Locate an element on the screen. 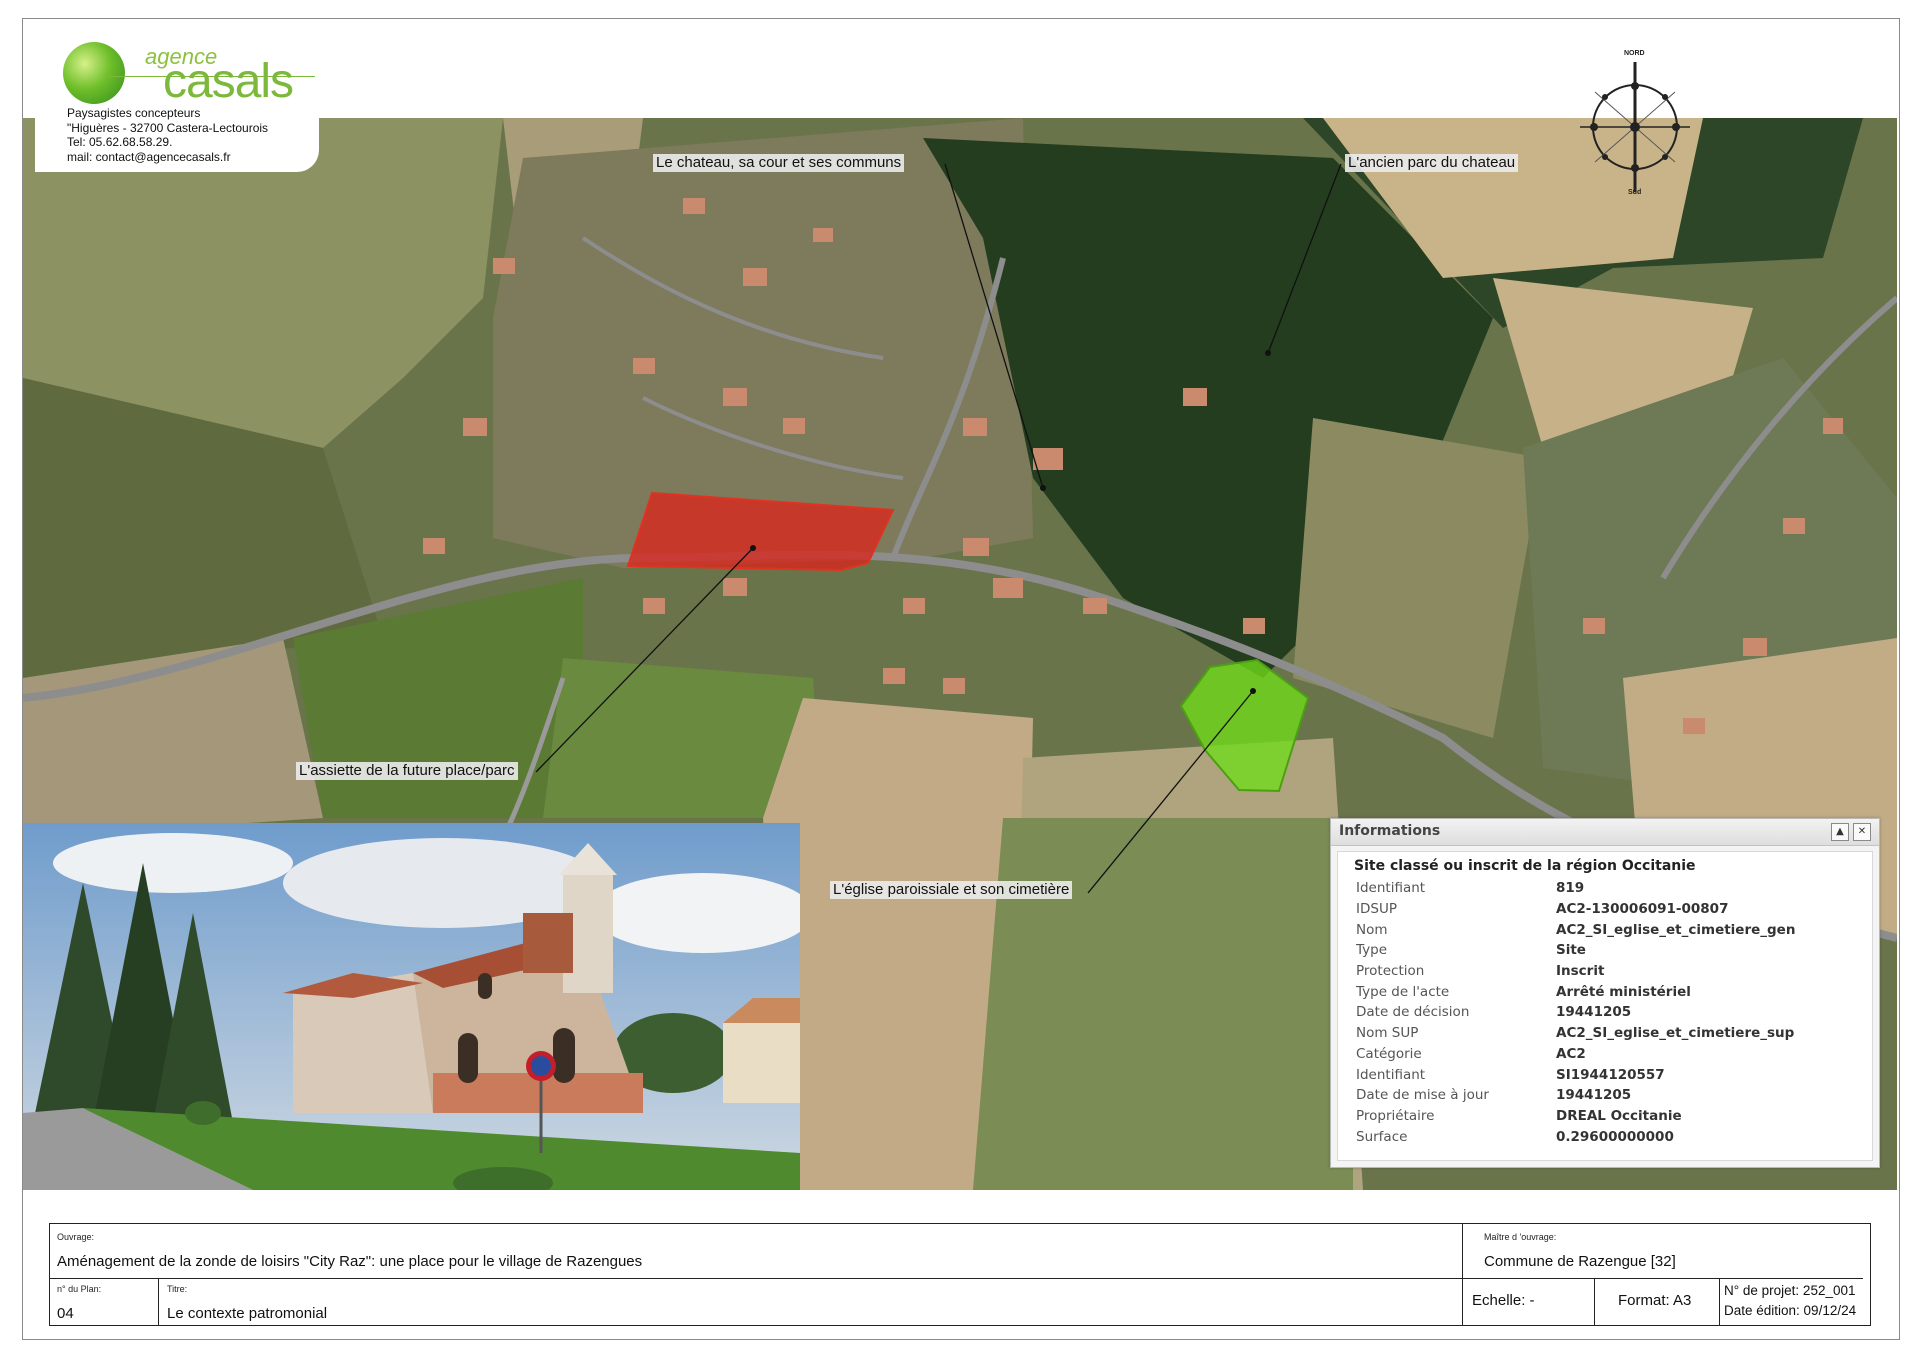 This screenshot has width=1920, height=1358. info-row-key: Nom SUP is located at coordinates (1387, 1033).